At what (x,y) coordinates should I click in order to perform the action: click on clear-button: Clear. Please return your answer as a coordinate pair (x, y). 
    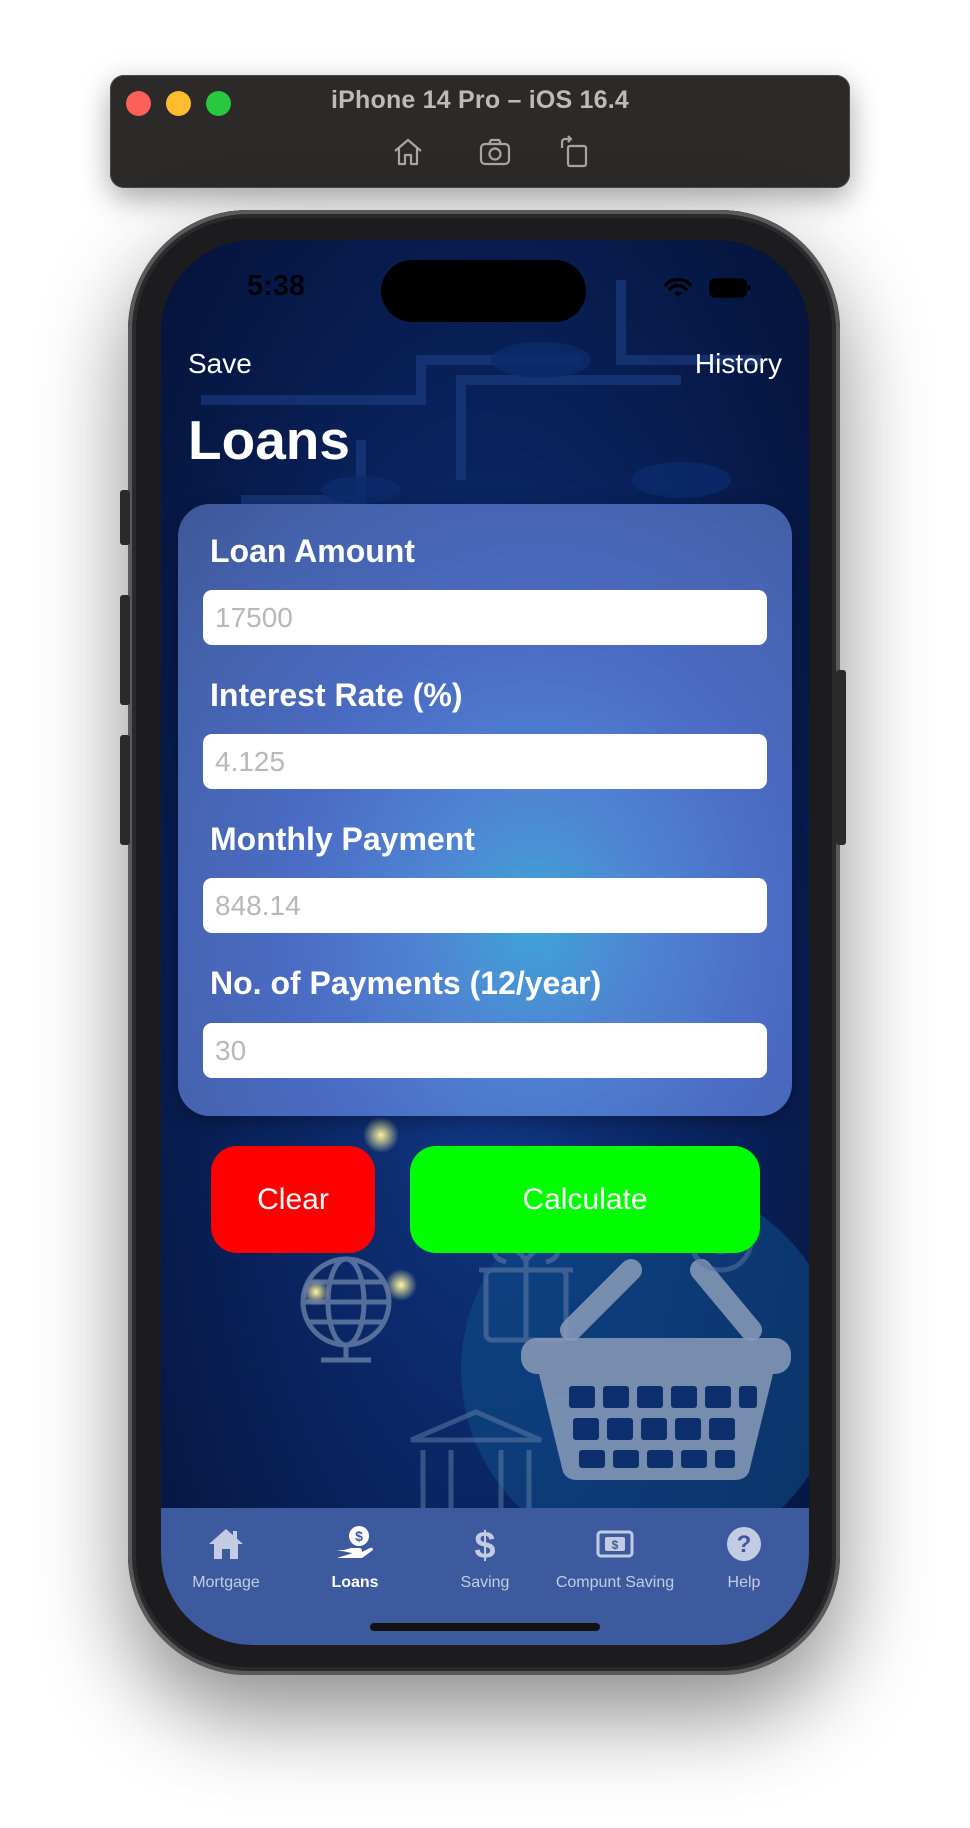
    Looking at the image, I should click on (293, 1199).